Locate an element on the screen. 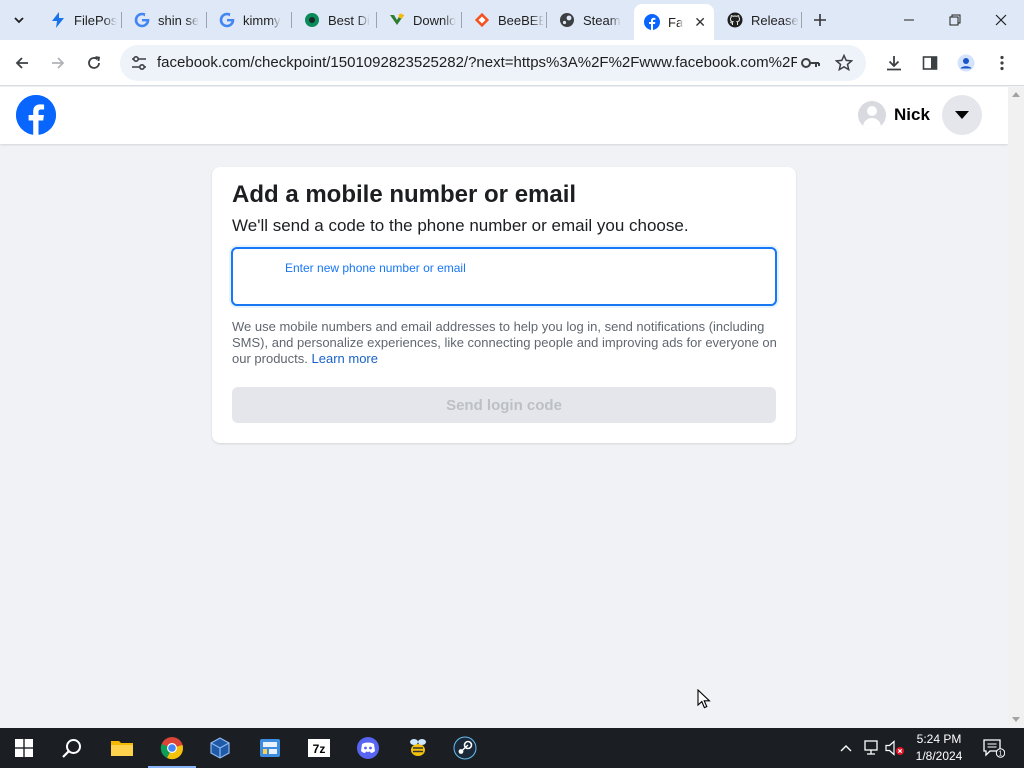 The width and height of the screenshot is (1024, 768). virtualbox-icon is located at coordinates (220, 748).